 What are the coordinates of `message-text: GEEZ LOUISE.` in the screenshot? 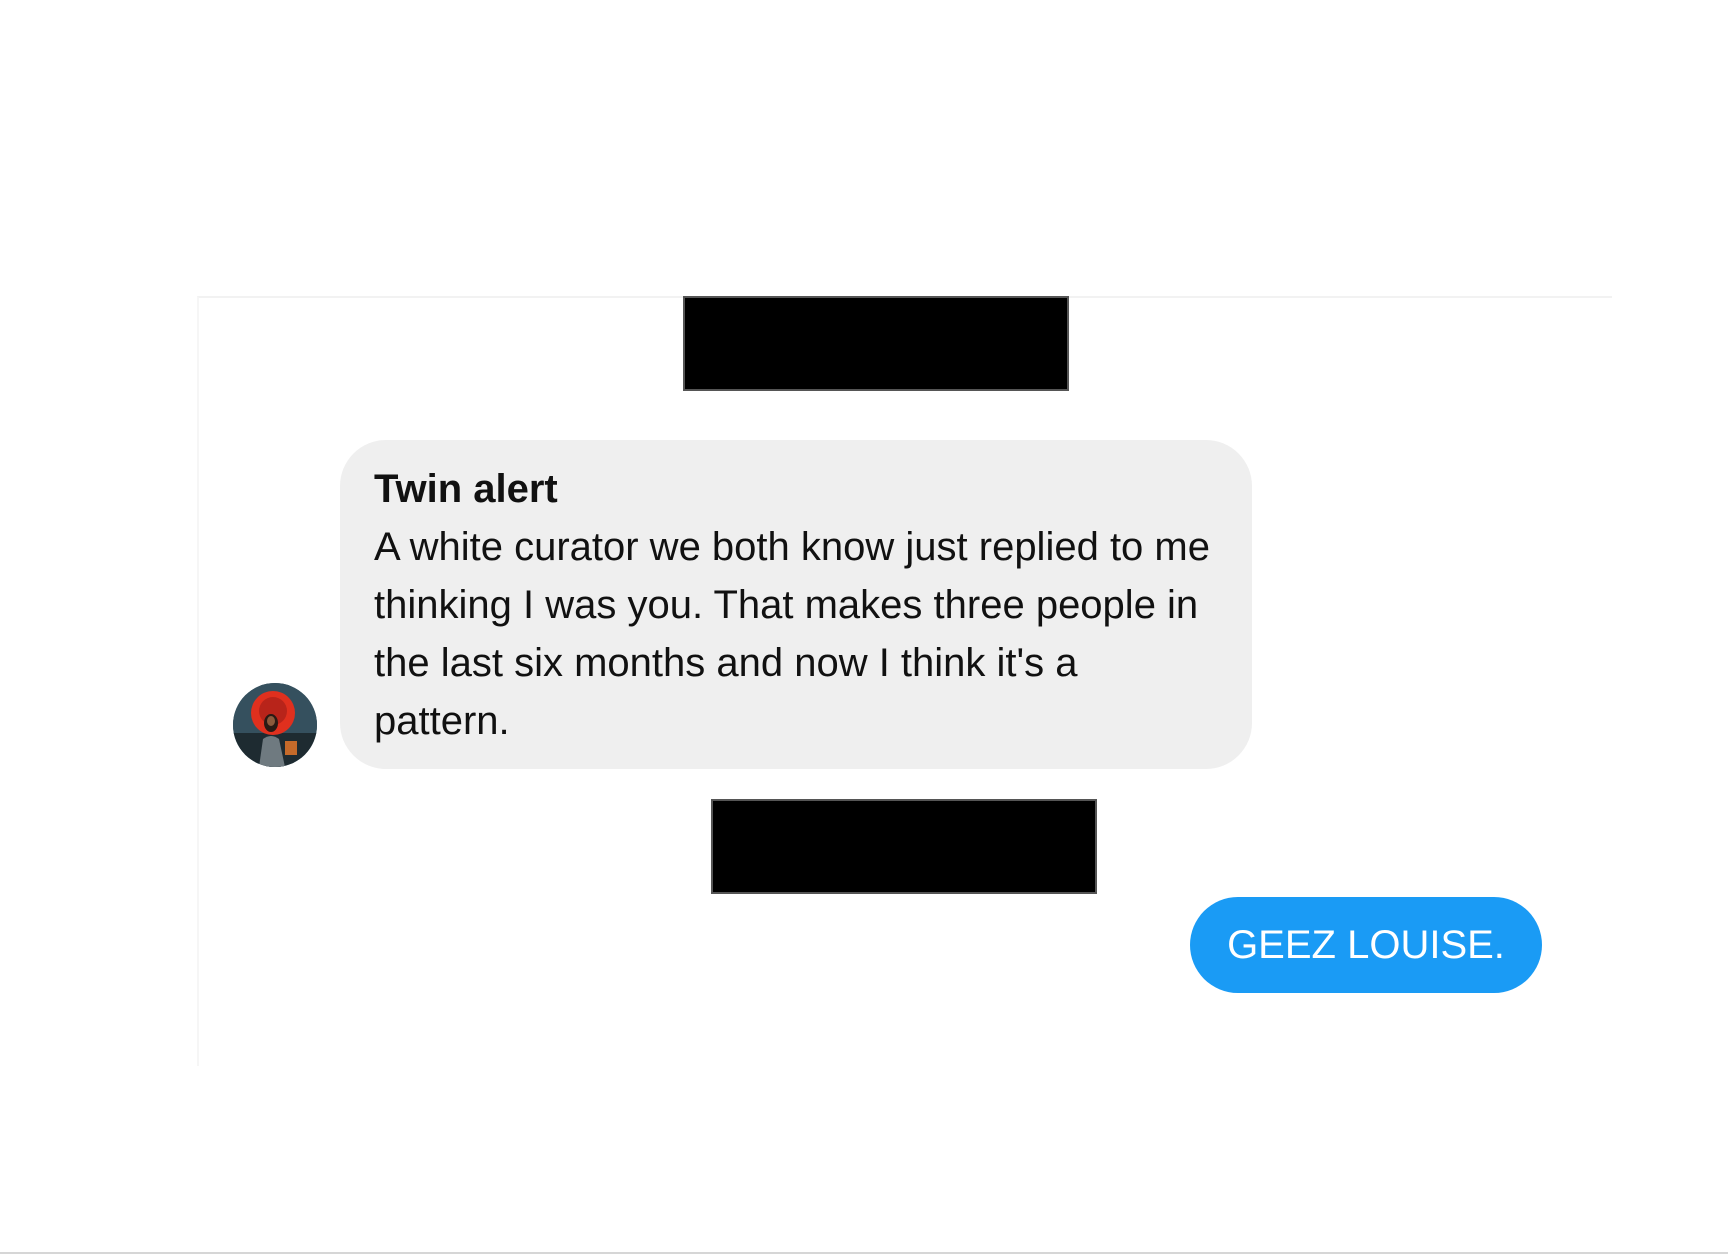 It's located at (1366, 945).